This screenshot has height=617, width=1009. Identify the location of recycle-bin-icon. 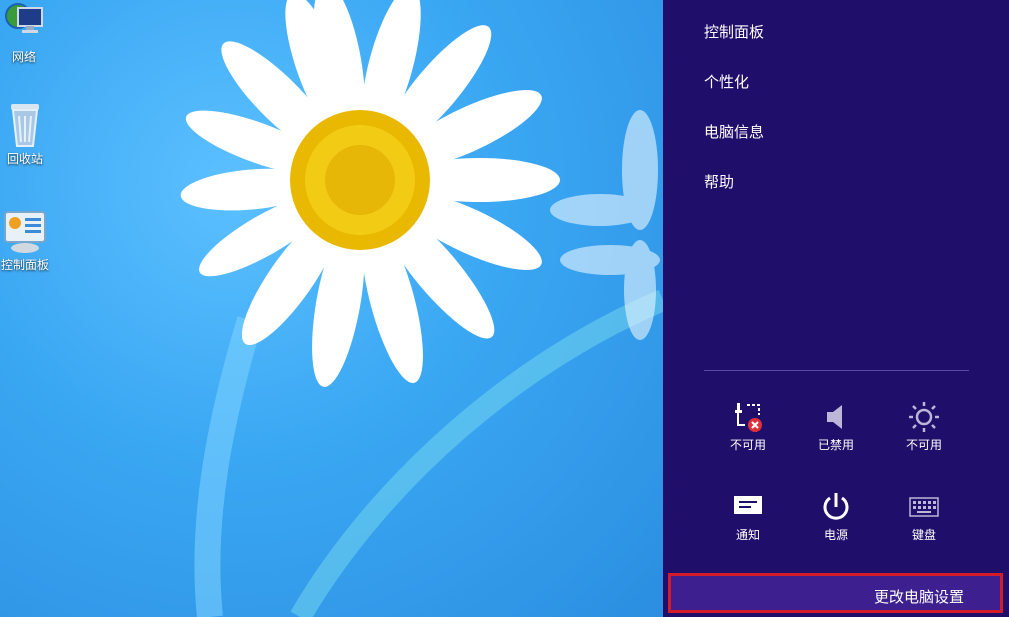
(25, 125).